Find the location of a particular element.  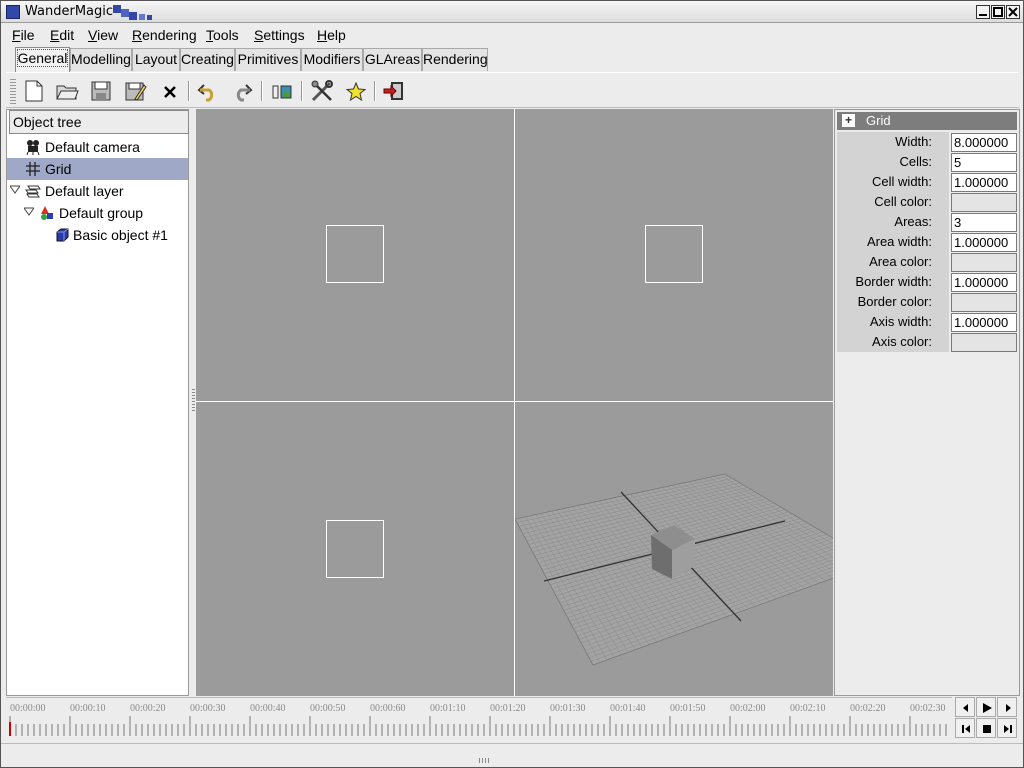

status-resize-grip-icon is located at coordinates (484, 760).